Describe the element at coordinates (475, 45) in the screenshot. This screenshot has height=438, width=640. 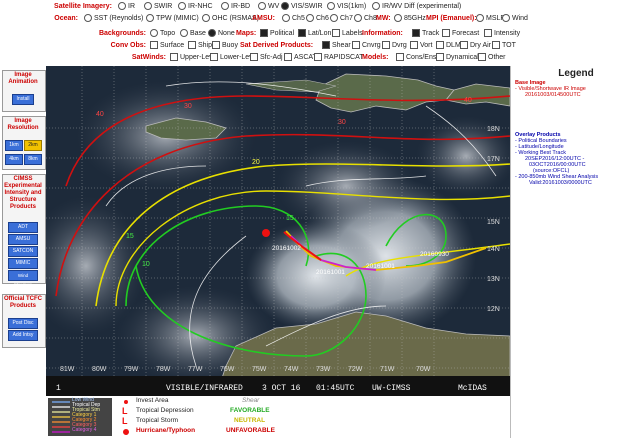
I see `checkbox-dry-air: Dry Air` at that location.